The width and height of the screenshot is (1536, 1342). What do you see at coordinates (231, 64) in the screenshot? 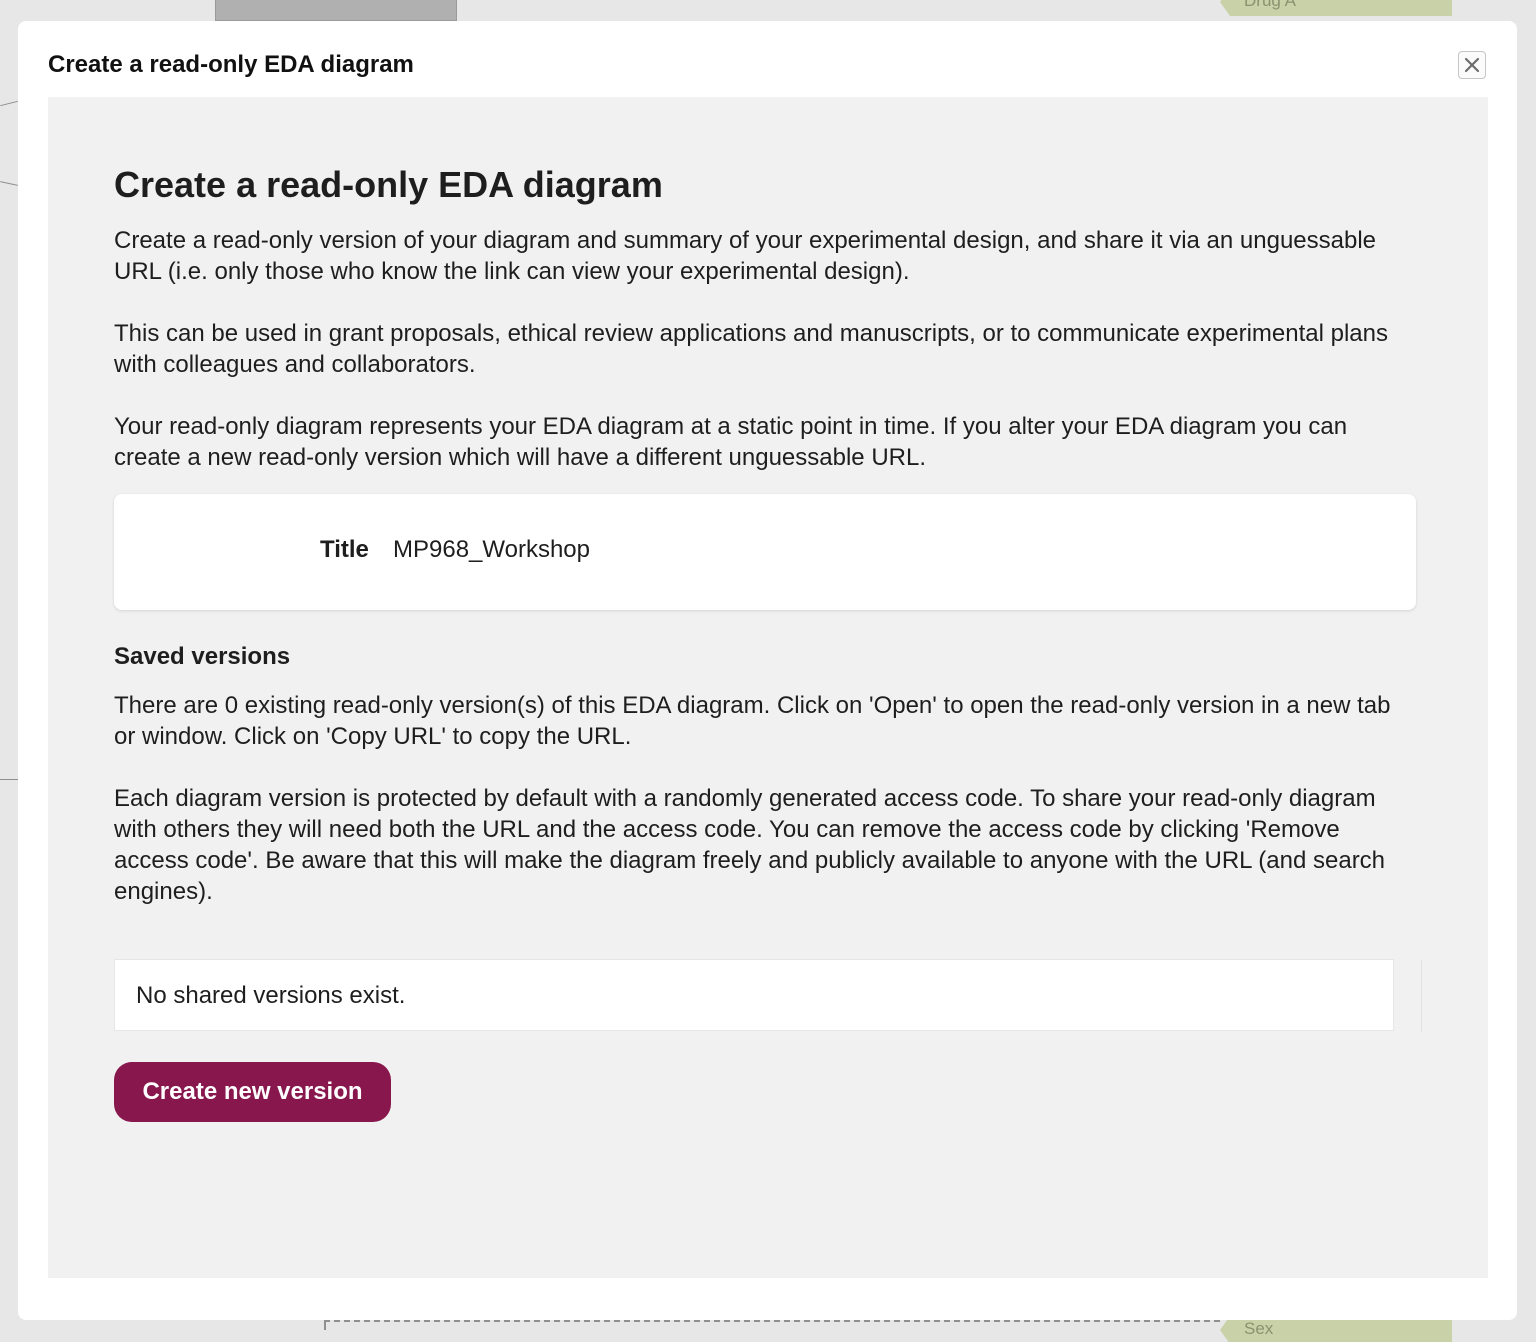
I see `modal-title: Create a read-only EDA diagram` at bounding box center [231, 64].